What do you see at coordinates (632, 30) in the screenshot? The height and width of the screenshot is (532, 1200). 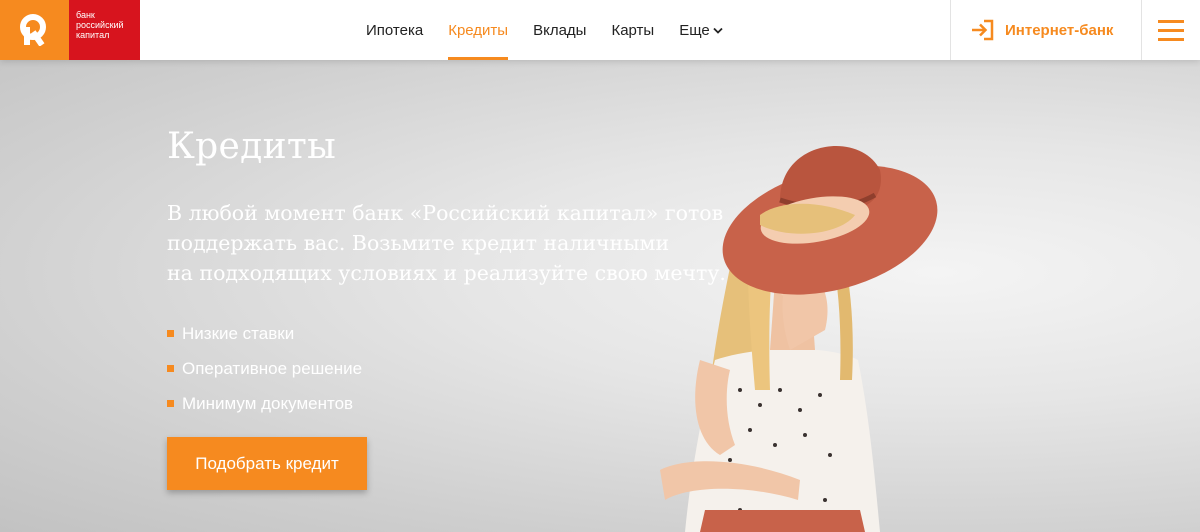 I see `nav-item-cards: Карты` at bounding box center [632, 30].